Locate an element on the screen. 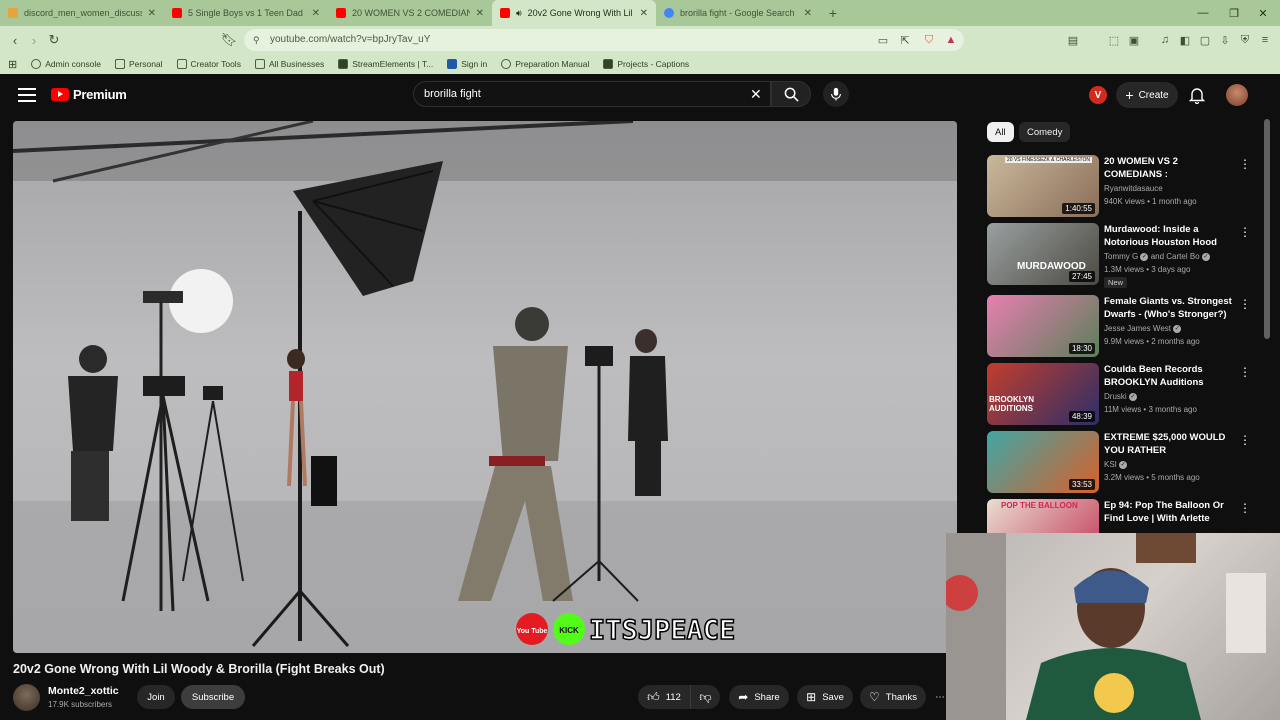  music-icon: ♫ is located at coordinates (1165, 40).